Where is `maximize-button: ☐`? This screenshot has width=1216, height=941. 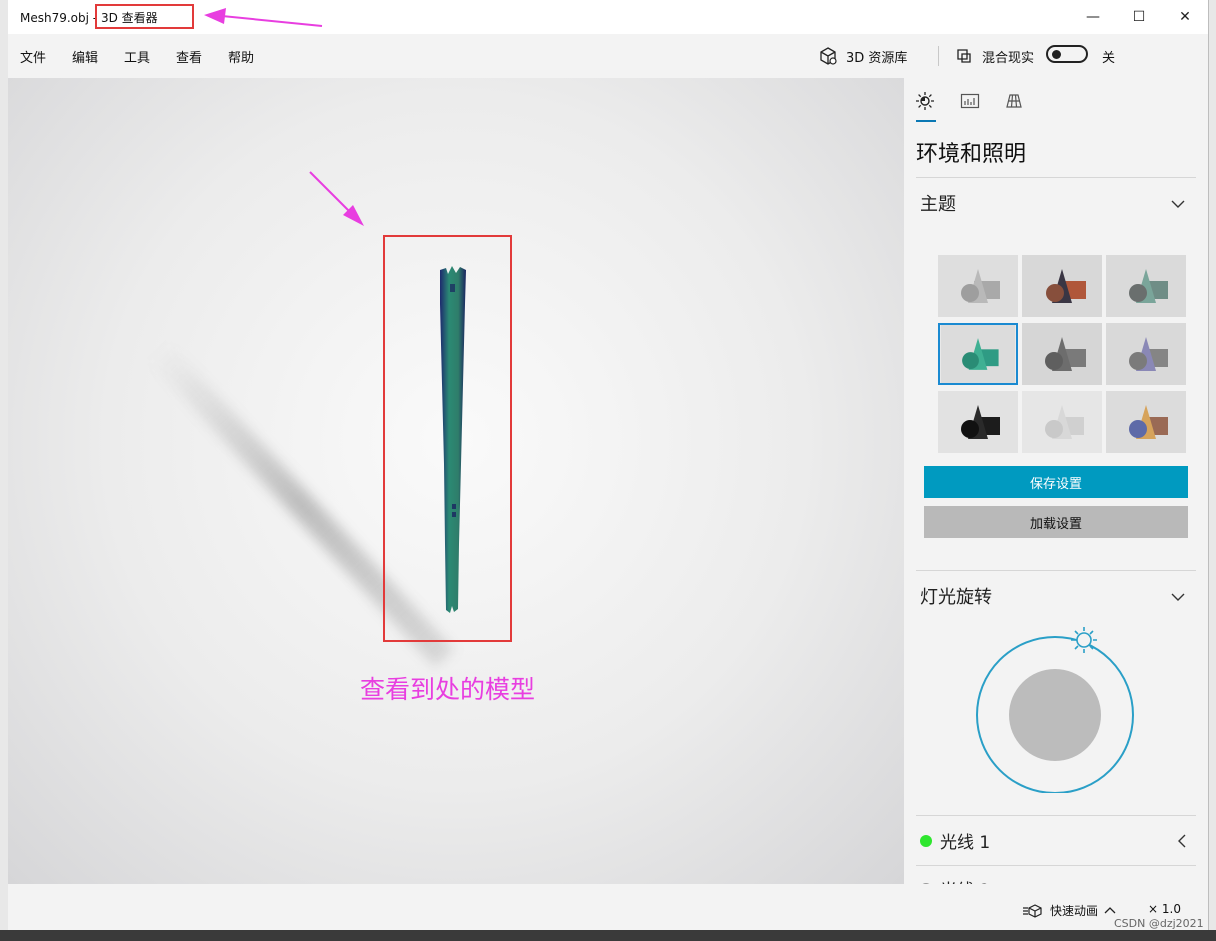
maximize-button: ☐ is located at coordinates (1139, 17).